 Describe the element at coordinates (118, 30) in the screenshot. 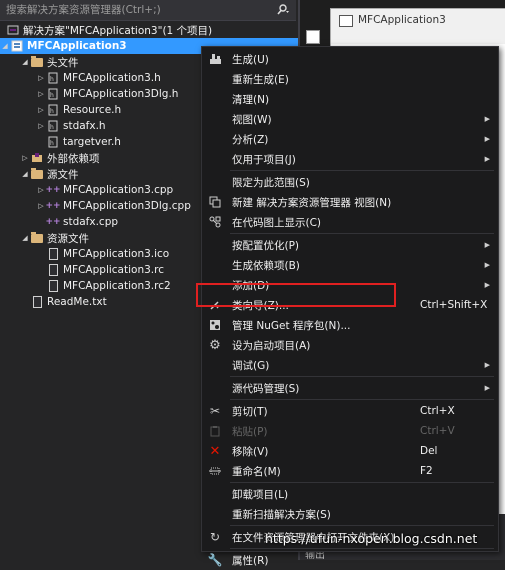

I see `tree-item-label: 解决方案"MFCApplication3"(1 个项目)` at that location.